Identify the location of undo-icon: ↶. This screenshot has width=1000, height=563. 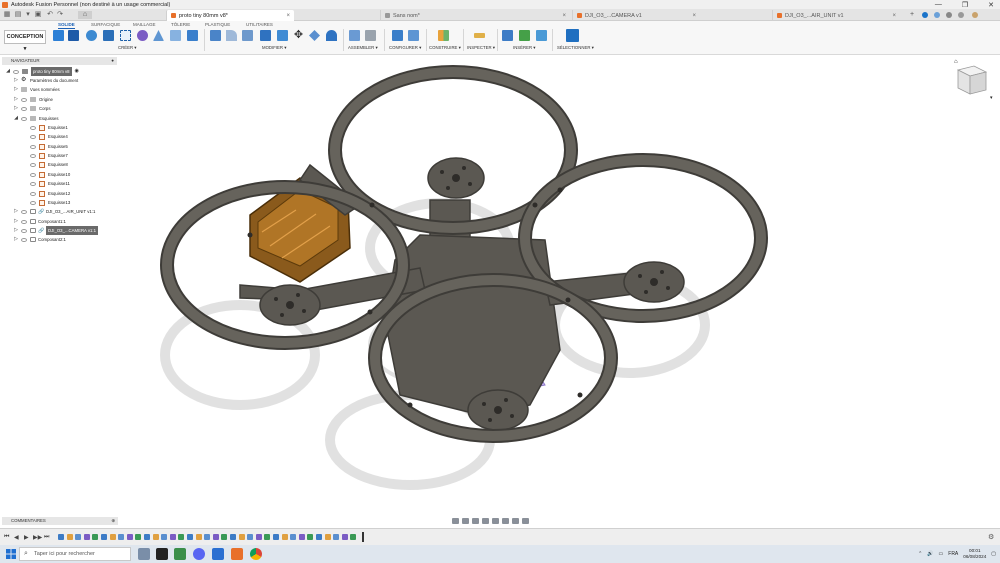
(50, 15).